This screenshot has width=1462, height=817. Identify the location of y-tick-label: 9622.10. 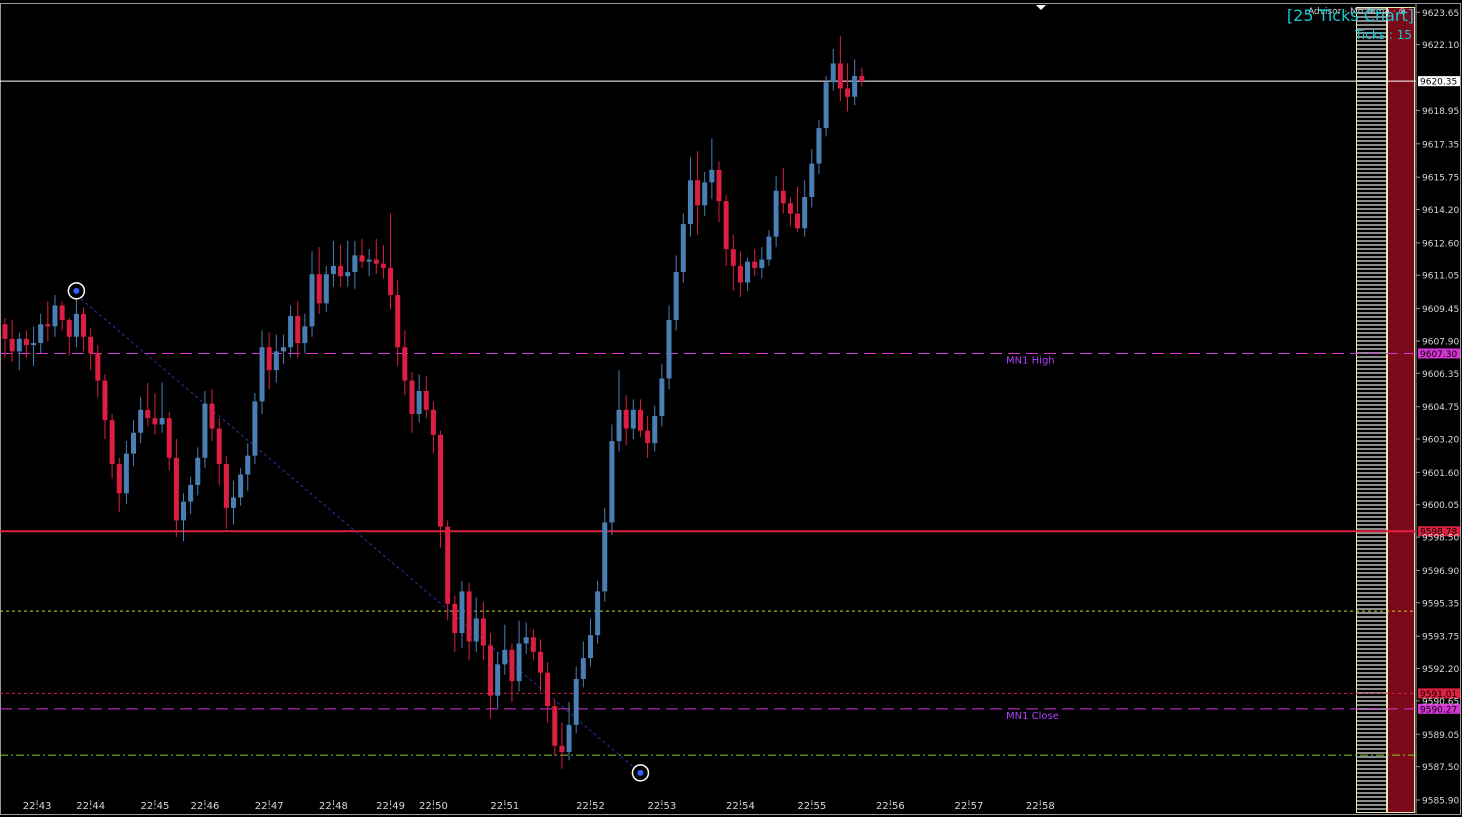
(1440, 46).